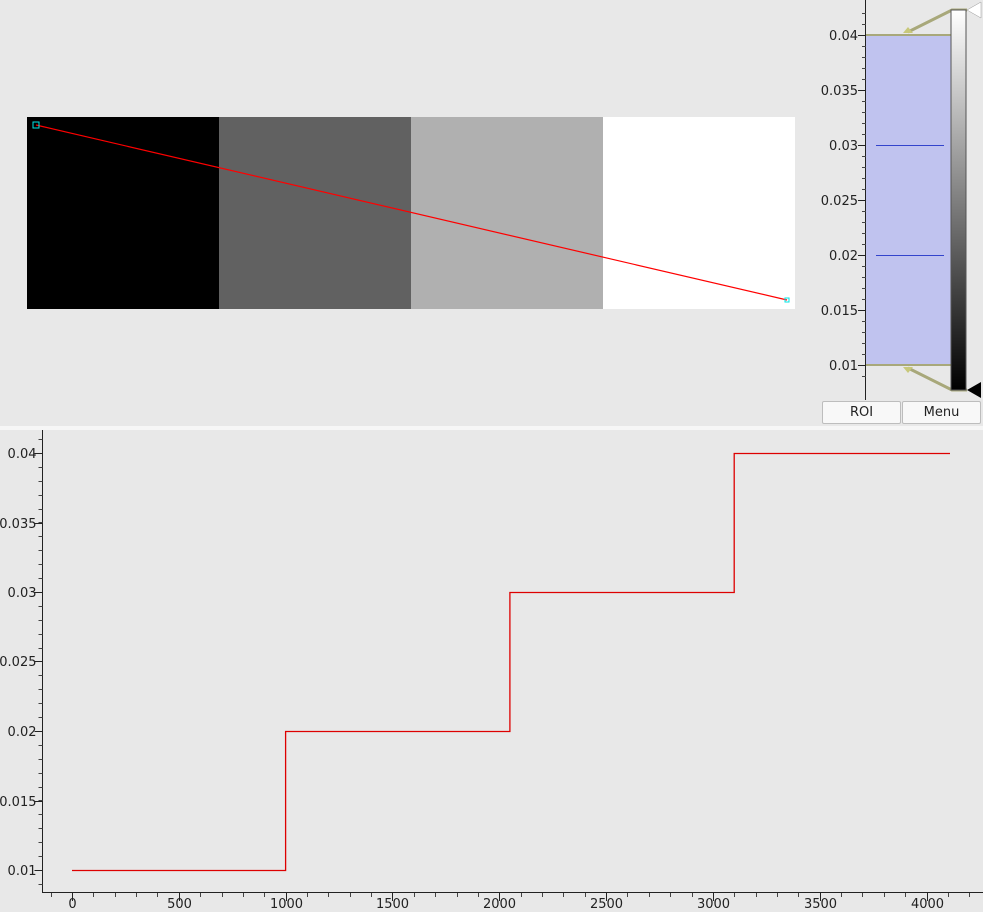  I want to click on histogram-tick-label: 0.04, so click(843, 36).